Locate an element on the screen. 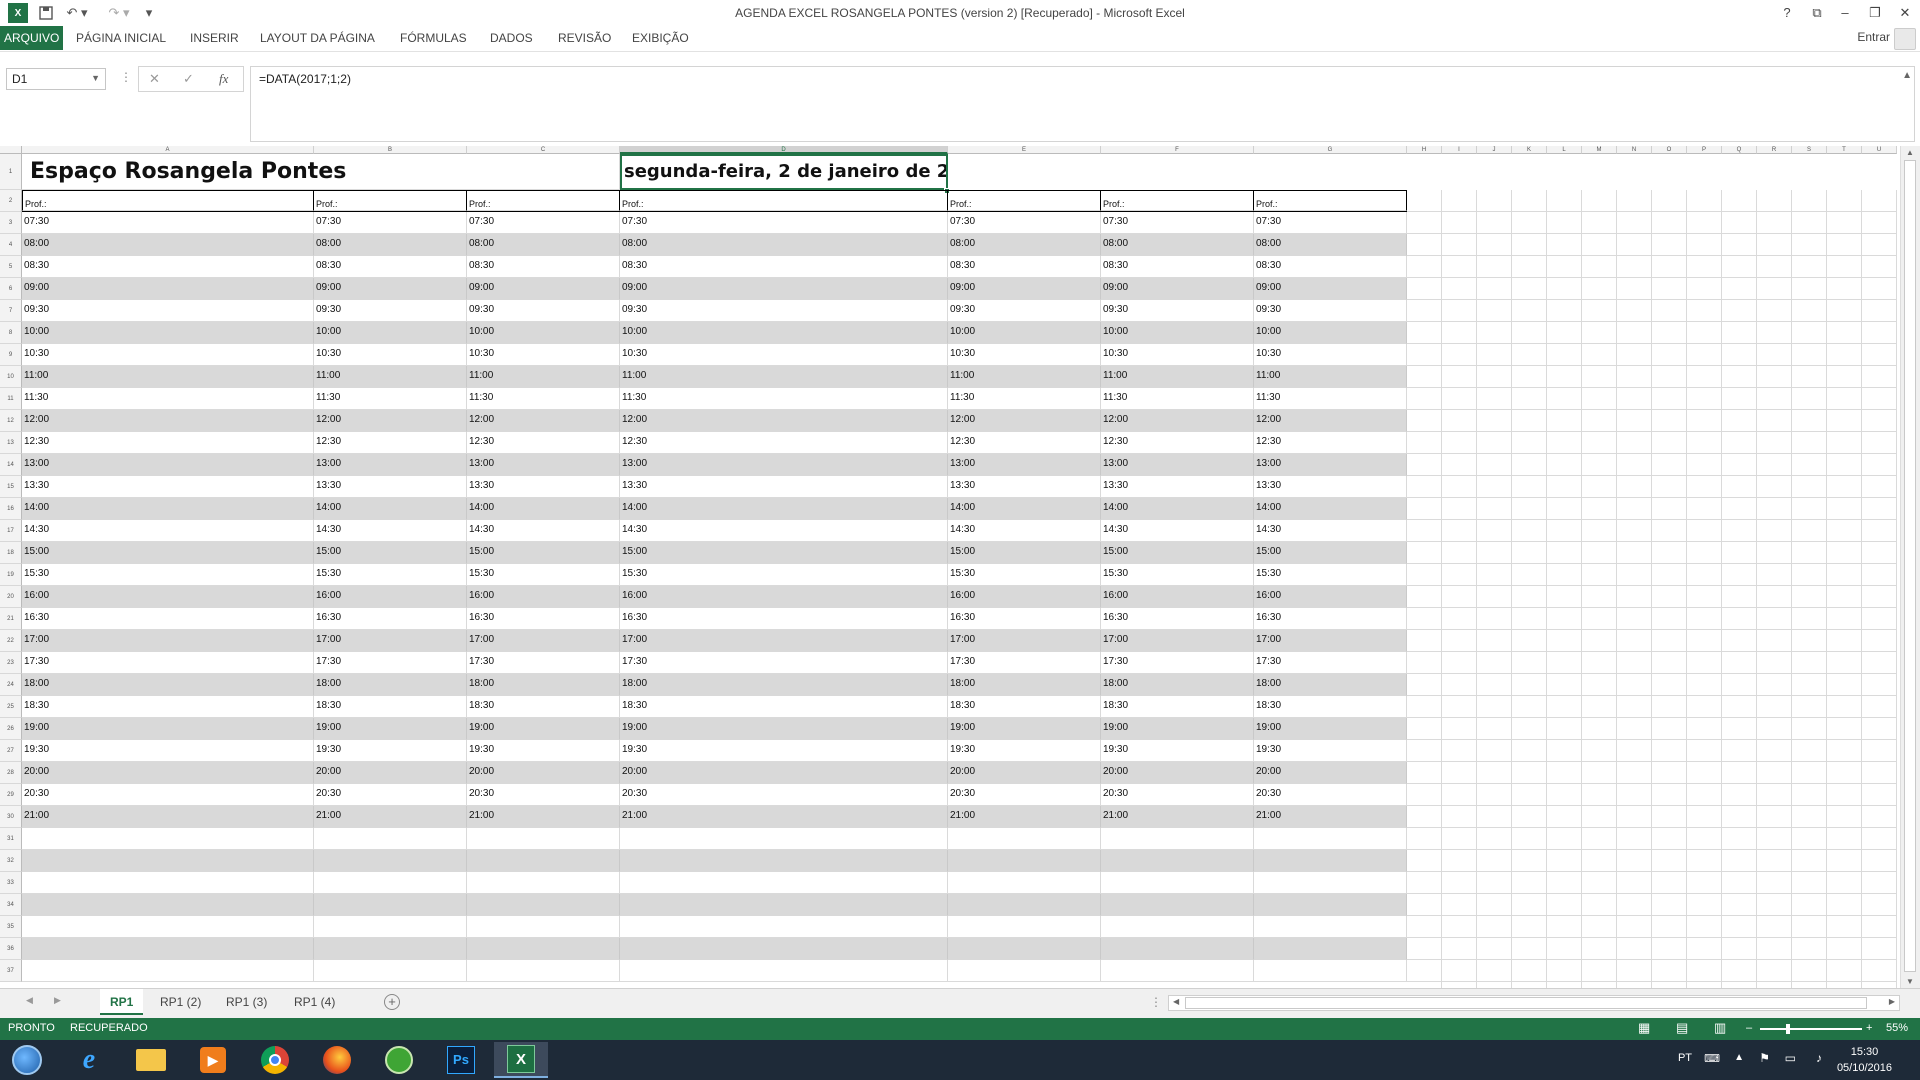 The image size is (1920, 1080). chrome-icon is located at coordinates (275, 1060).